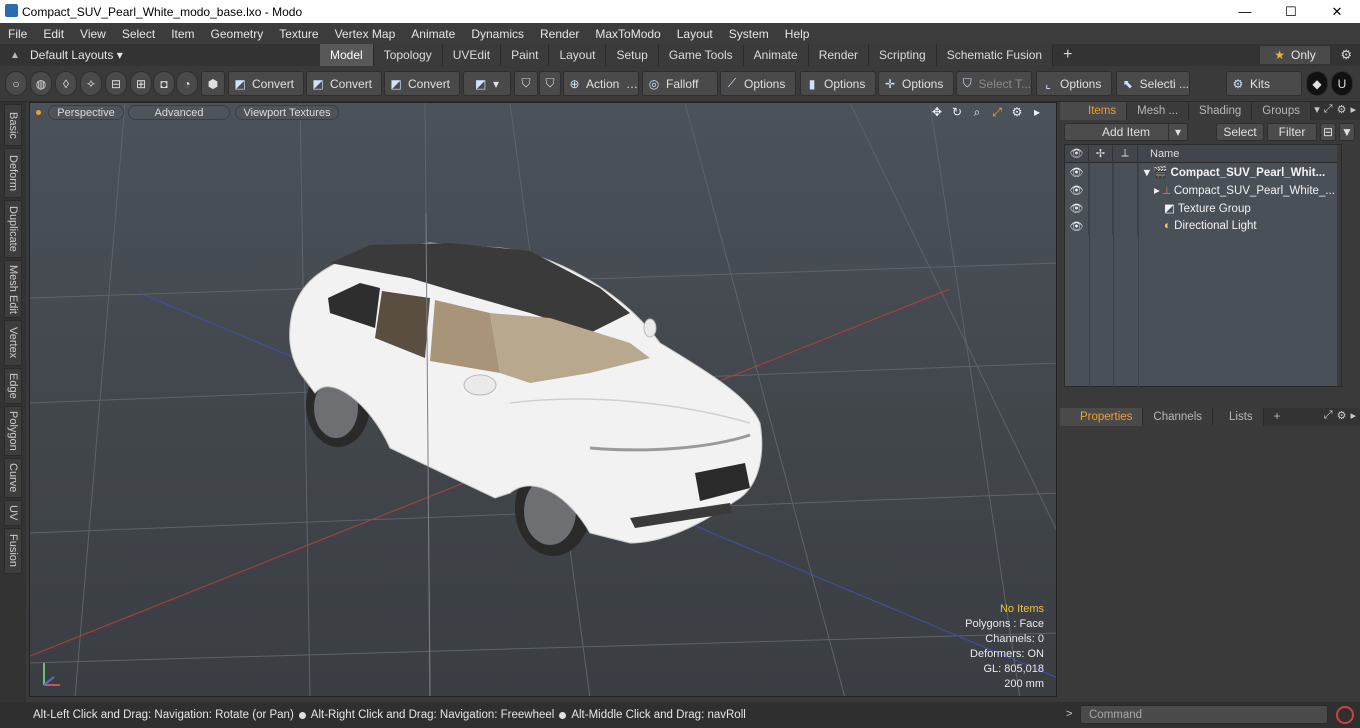  I want to click on tab-channels: Channels, so click(1178, 417).